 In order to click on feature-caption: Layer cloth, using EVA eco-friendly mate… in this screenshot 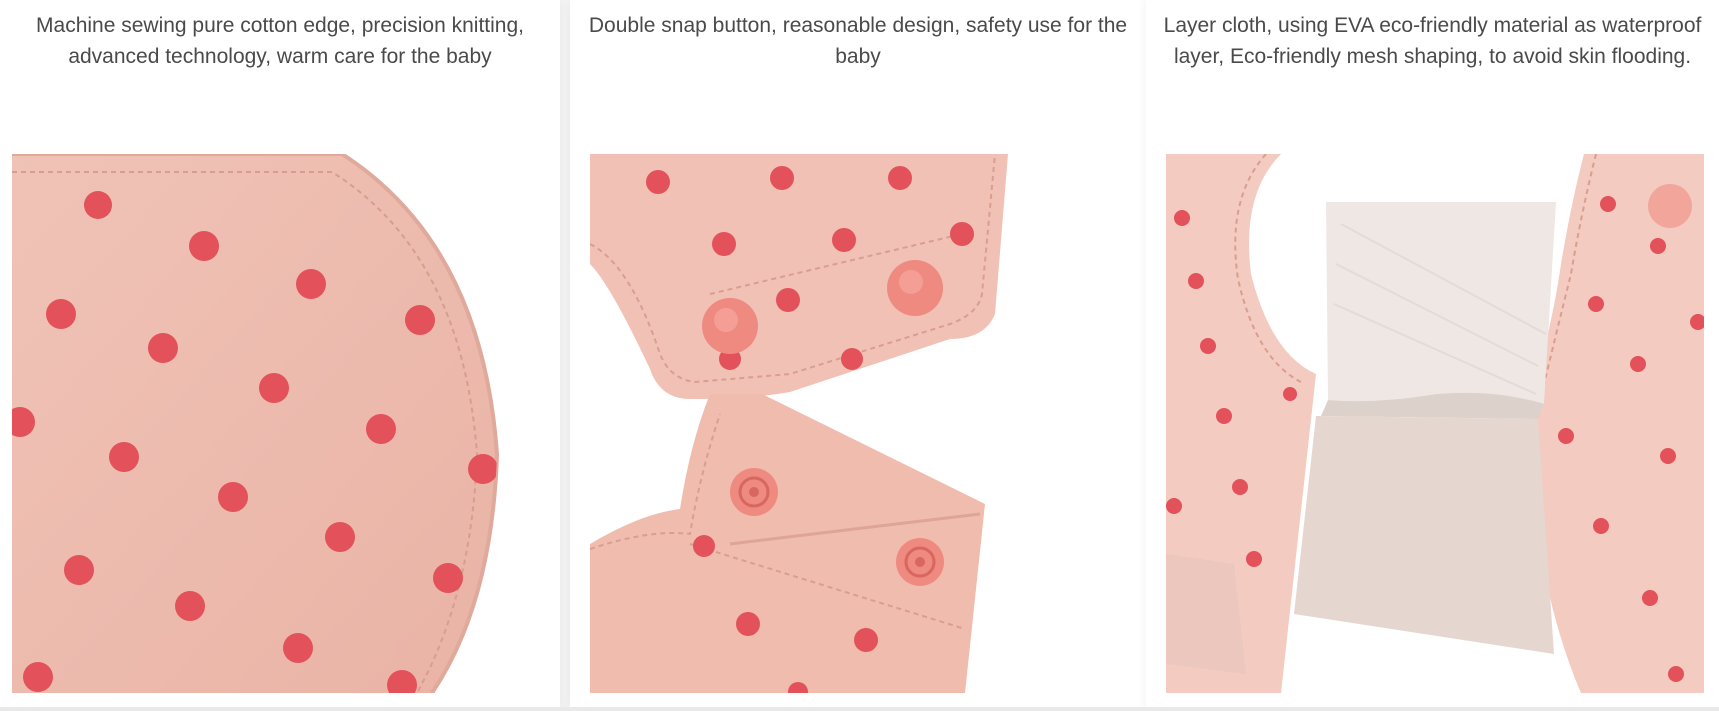, I will do `click(1432, 41)`.